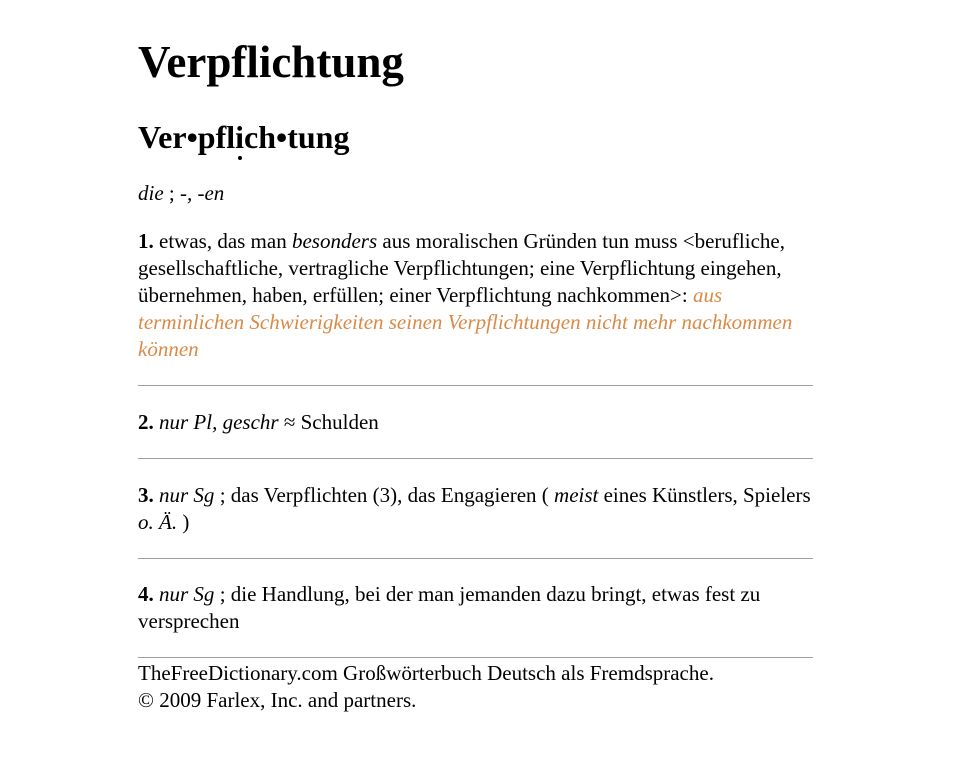 The image size is (967, 774). What do you see at coordinates (240, 139) in the screenshot?
I see `stressed-vowel: i` at bounding box center [240, 139].